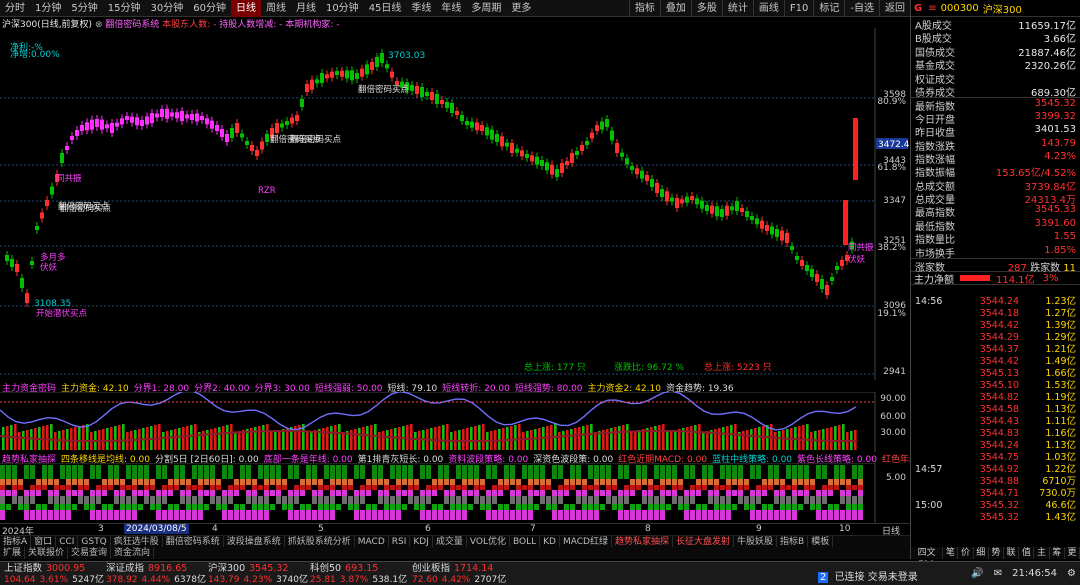 The height and width of the screenshot is (585, 1080). Describe the element at coordinates (737, 8) in the screenshot. I see `tool-3: 统计` at that location.